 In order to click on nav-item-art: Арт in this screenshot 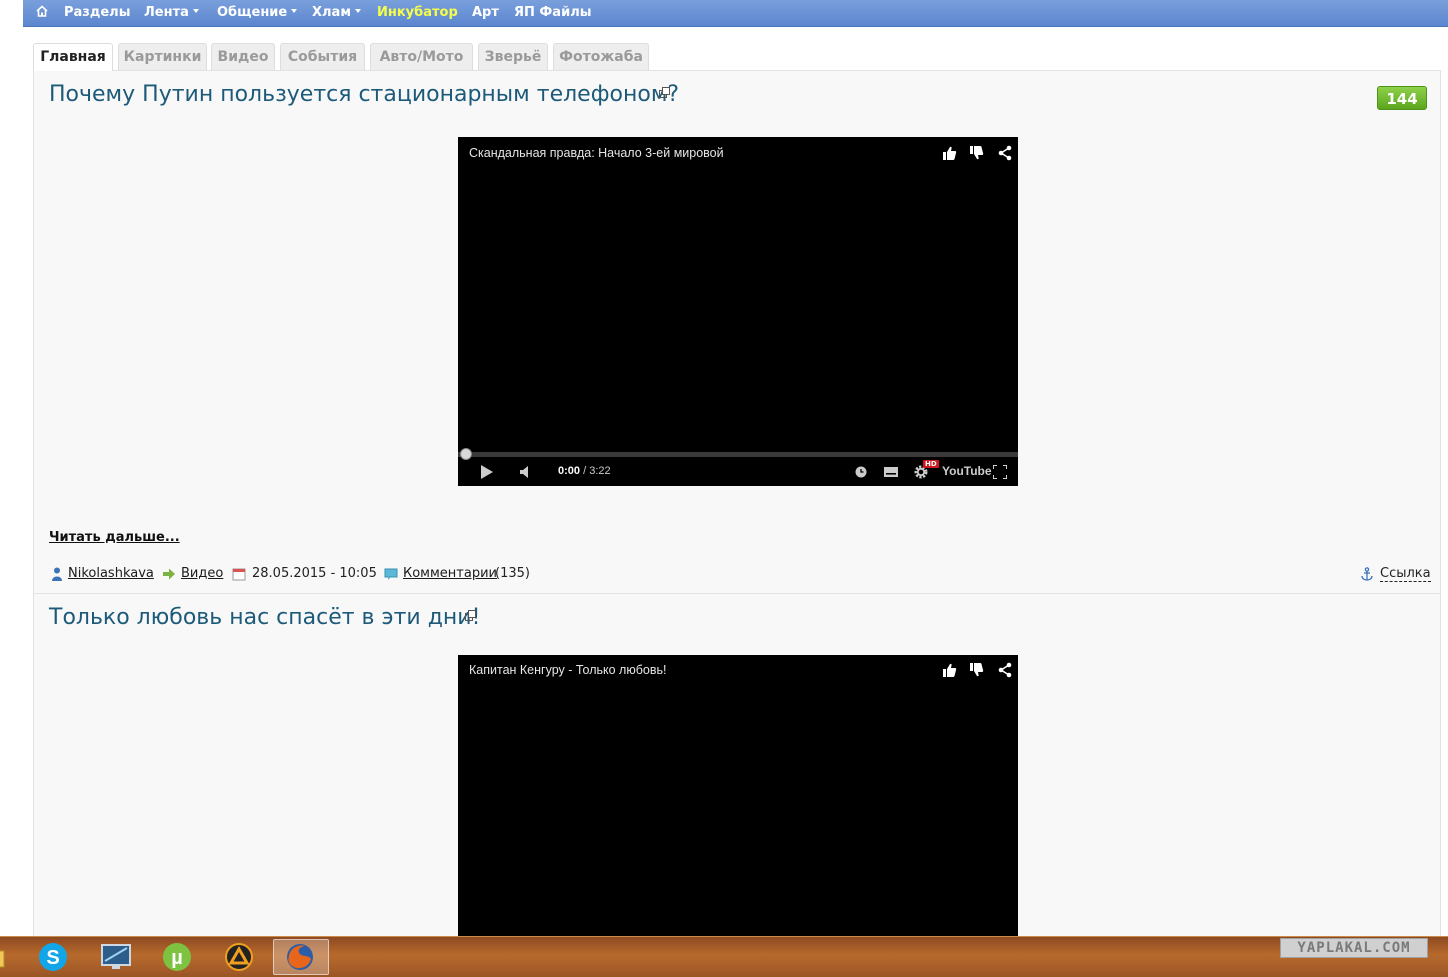, I will do `click(485, 12)`.